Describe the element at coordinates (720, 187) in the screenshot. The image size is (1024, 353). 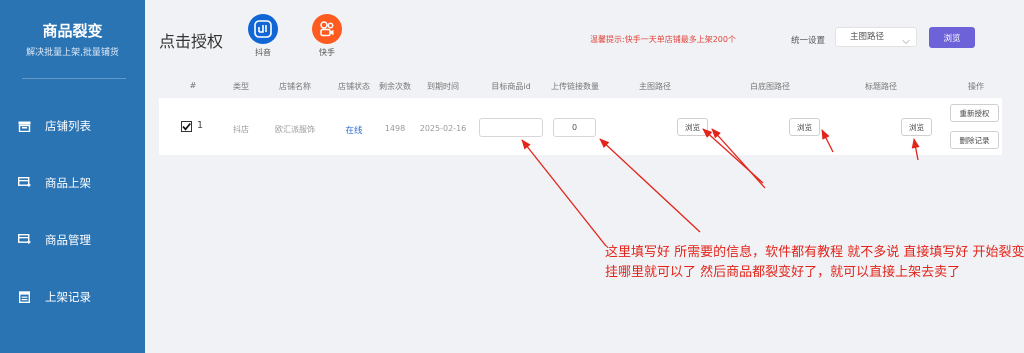
I see `annotation-arrows` at that location.